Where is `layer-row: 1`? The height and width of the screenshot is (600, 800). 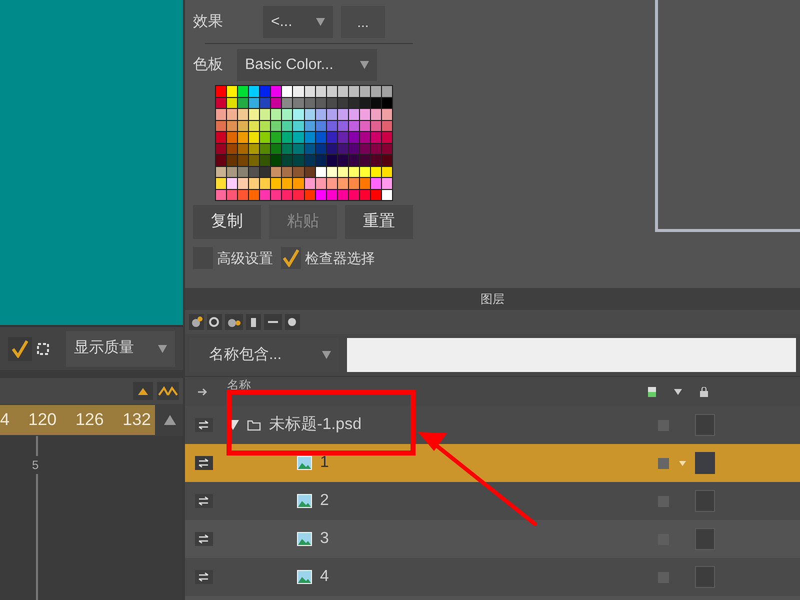 layer-row: 1 is located at coordinates (492, 463).